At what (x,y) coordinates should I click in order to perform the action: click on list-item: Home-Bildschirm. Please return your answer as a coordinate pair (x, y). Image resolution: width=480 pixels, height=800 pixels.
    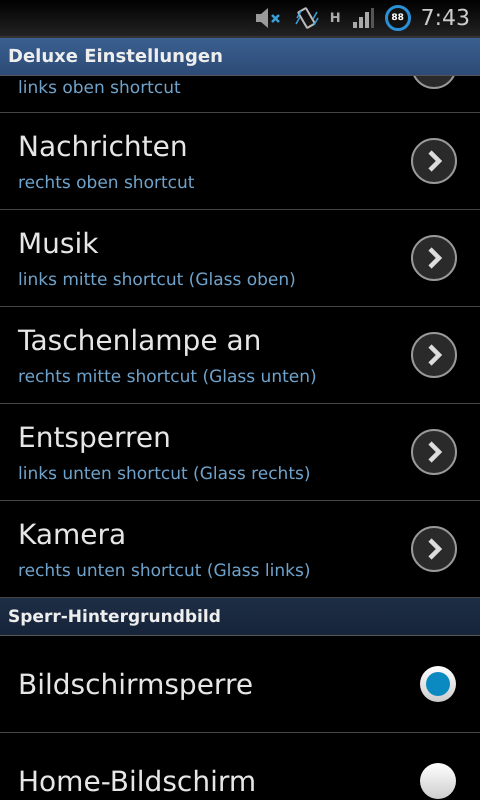
    Looking at the image, I should click on (240, 766).